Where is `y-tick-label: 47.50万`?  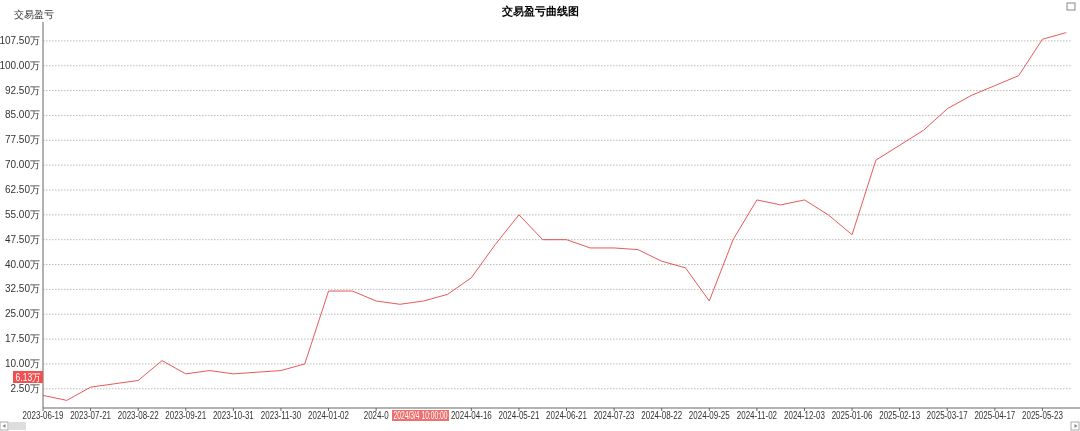
y-tick-label: 47.50万 is located at coordinates (22, 239).